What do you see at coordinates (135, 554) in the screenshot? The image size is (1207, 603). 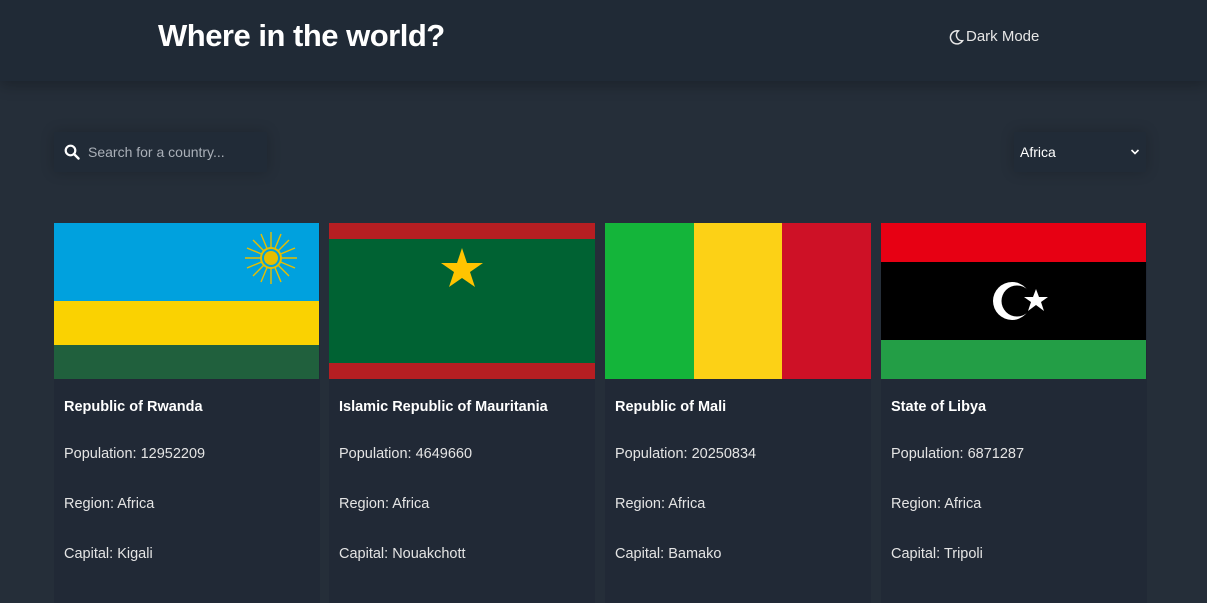 I see `capital-value: Kigali` at bounding box center [135, 554].